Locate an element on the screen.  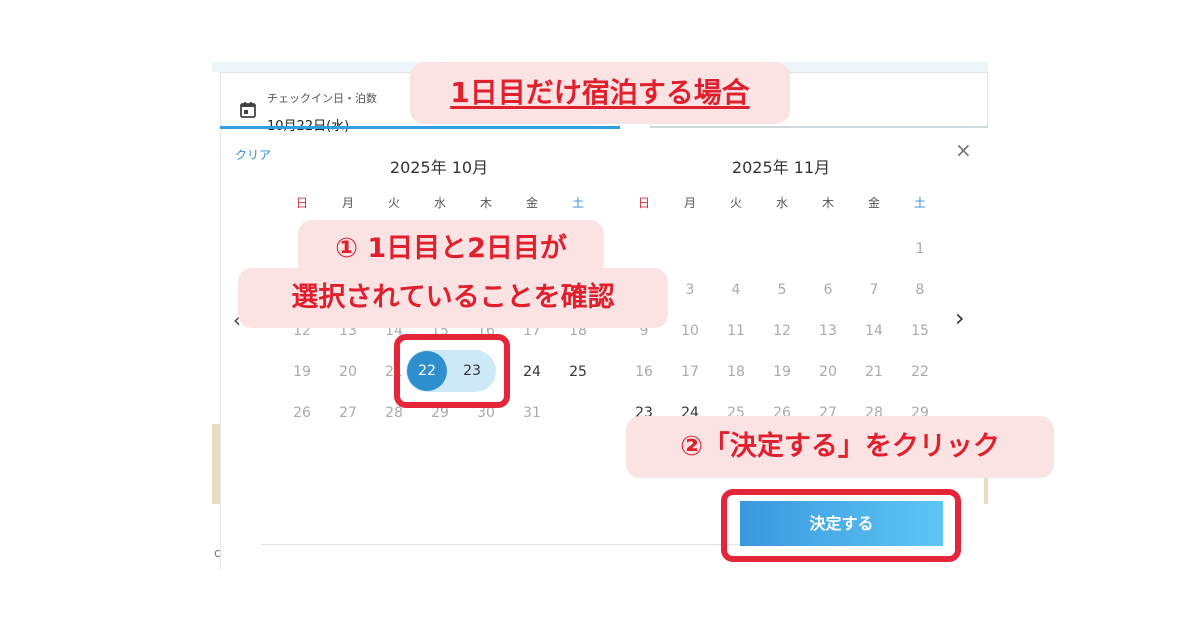
day-cell: 21 is located at coordinates (874, 371).